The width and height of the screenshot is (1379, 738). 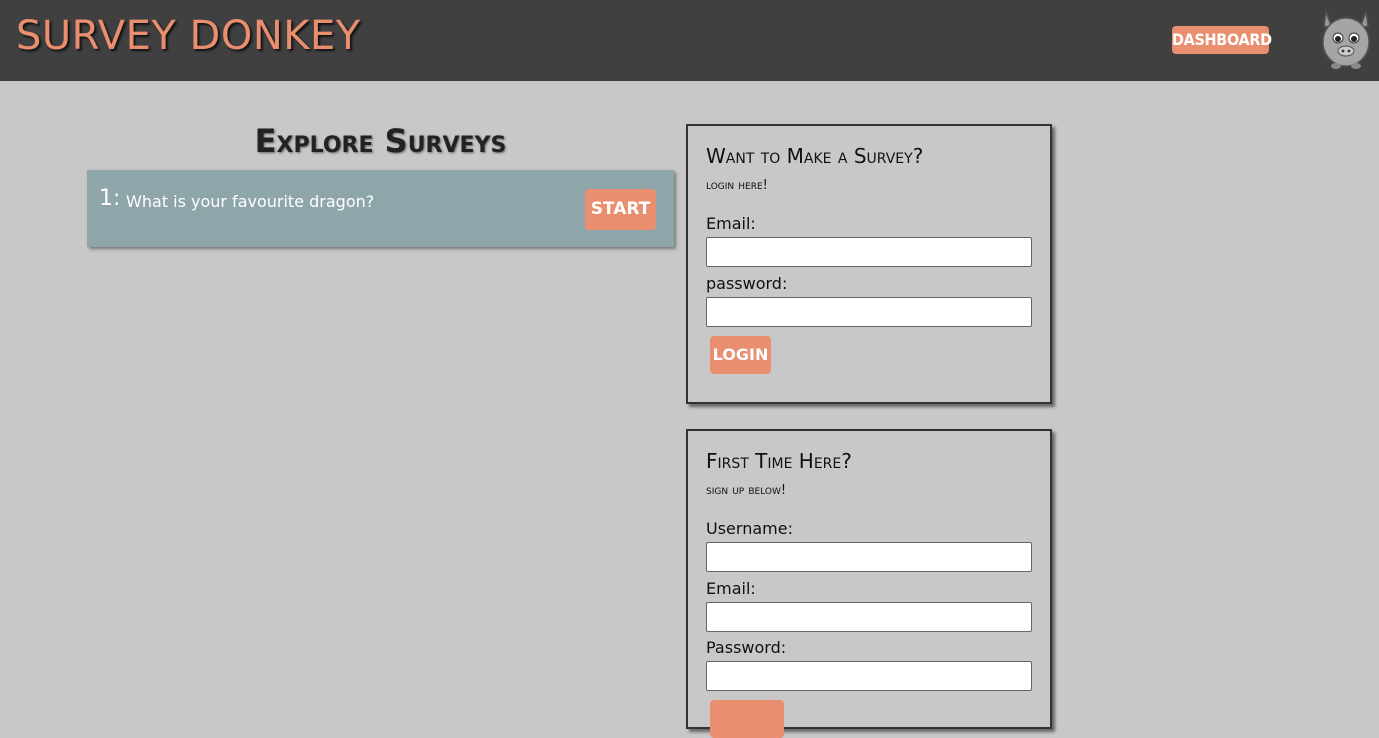 I want to click on signup-email-input, so click(x=869, y=617).